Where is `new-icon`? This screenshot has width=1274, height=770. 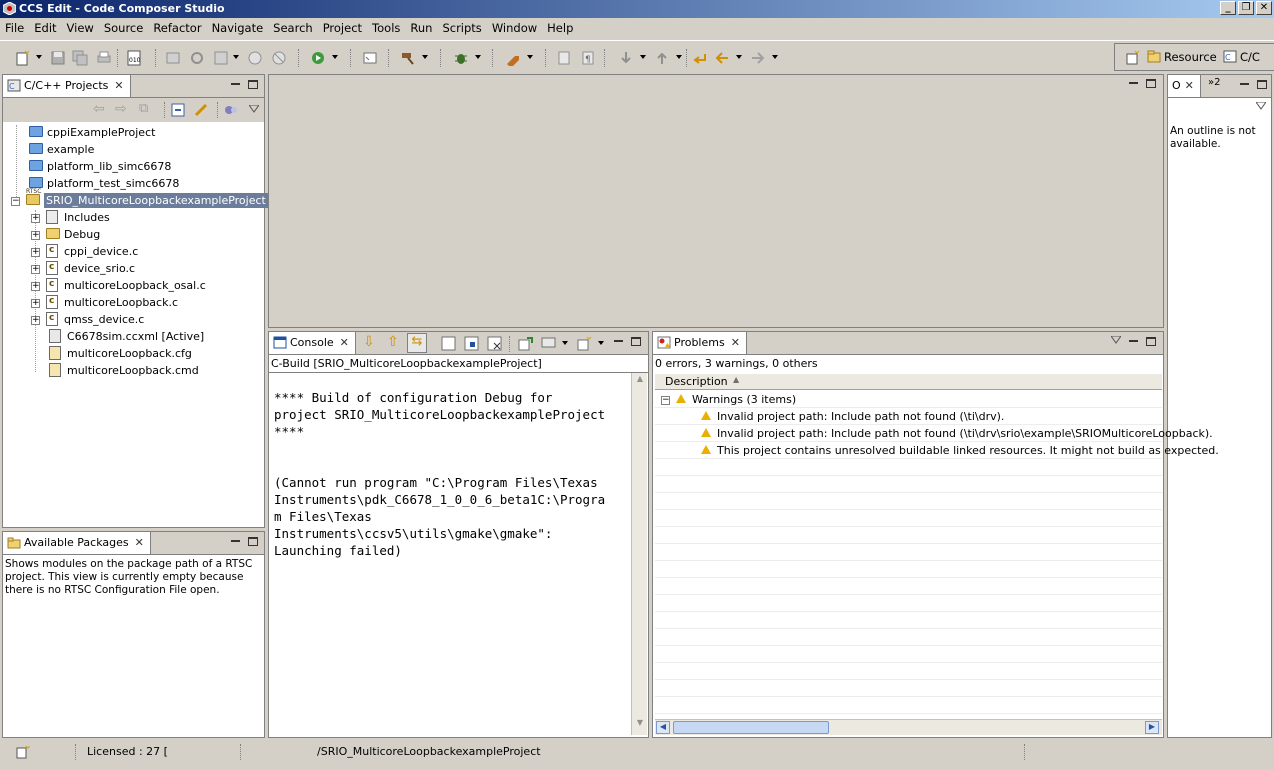
new-icon is located at coordinates (22, 58).